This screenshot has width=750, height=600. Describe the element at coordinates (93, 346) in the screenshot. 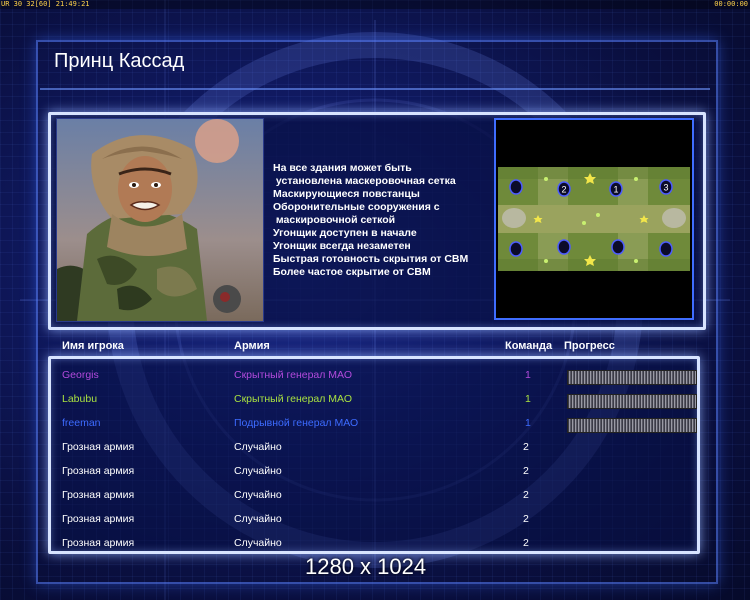

I see `column-header-player: Имя игрока` at that location.